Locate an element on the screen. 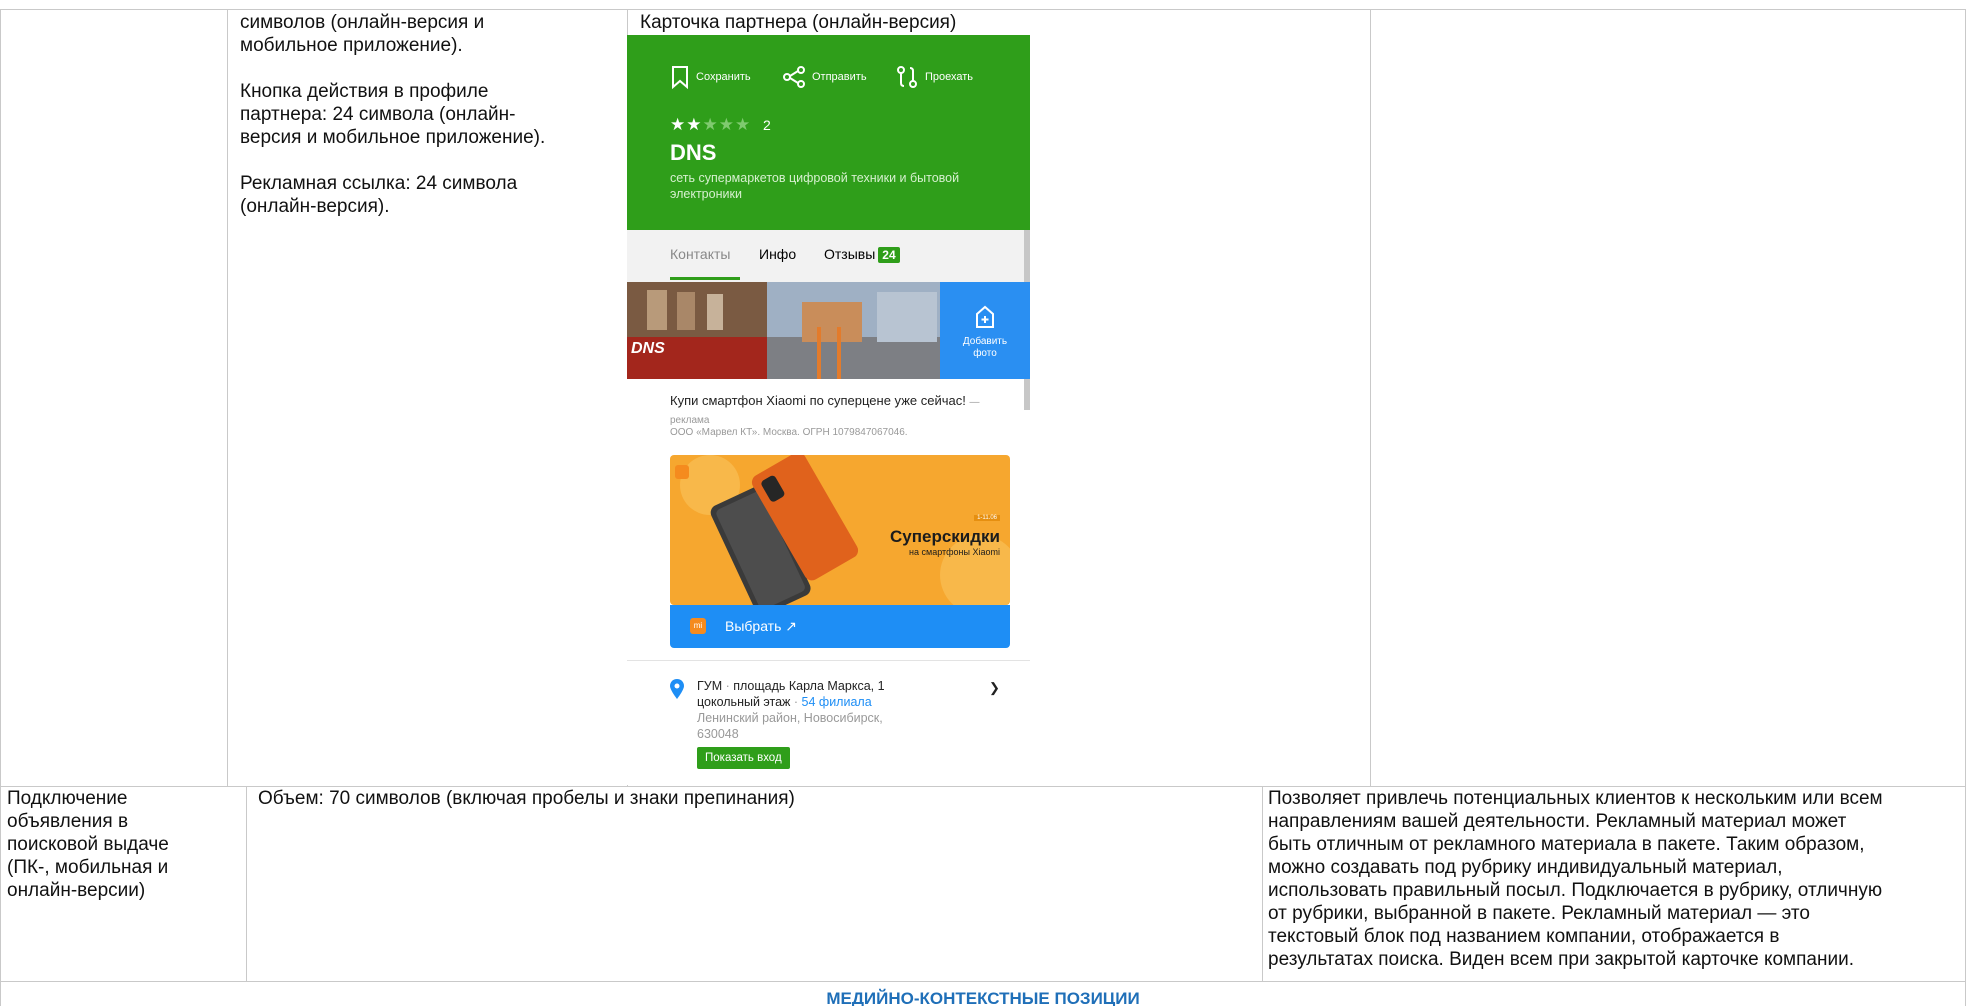 Image resolution: width=1966 pixels, height=1006 pixels. promo-text: Суперскидки на смартфоны Xiaomi is located at coordinates (945, 542).